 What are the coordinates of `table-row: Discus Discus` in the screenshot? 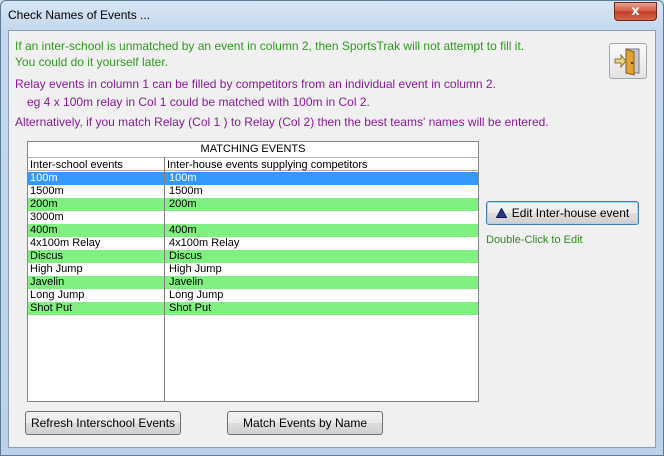 It's located at (253, 256).